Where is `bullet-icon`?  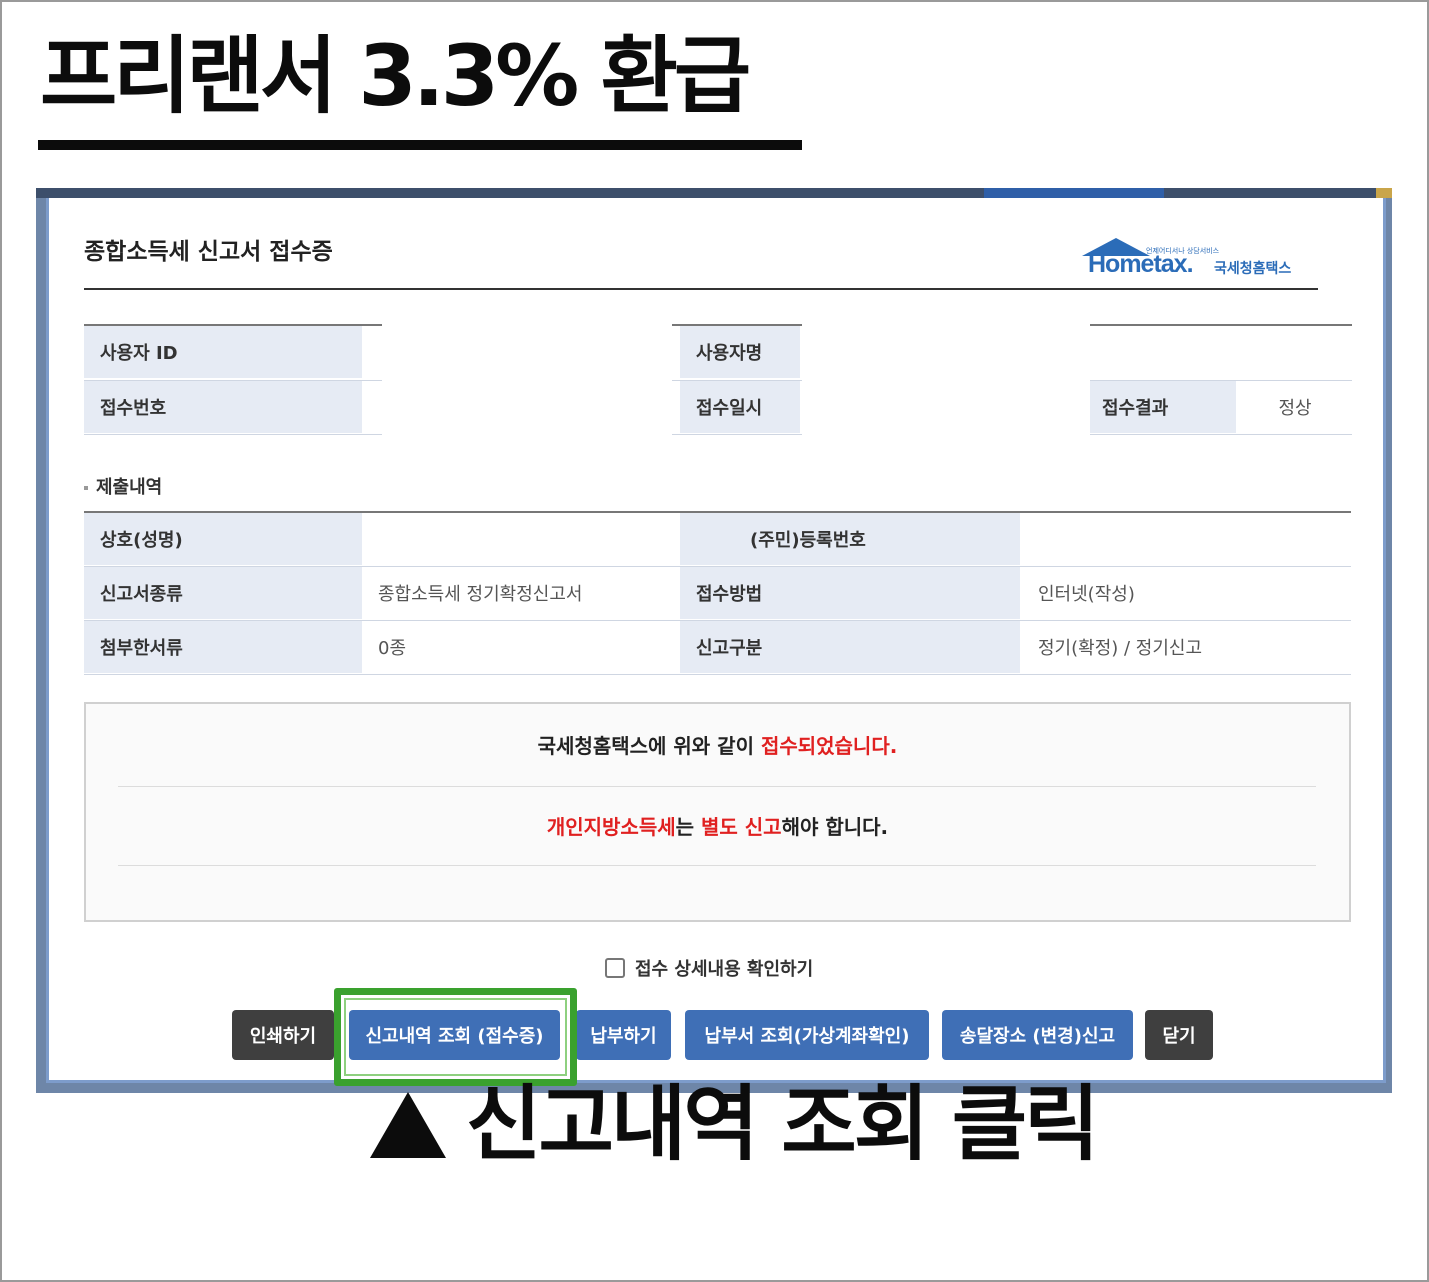
bullet-icon is located at coordinates (86, 488).